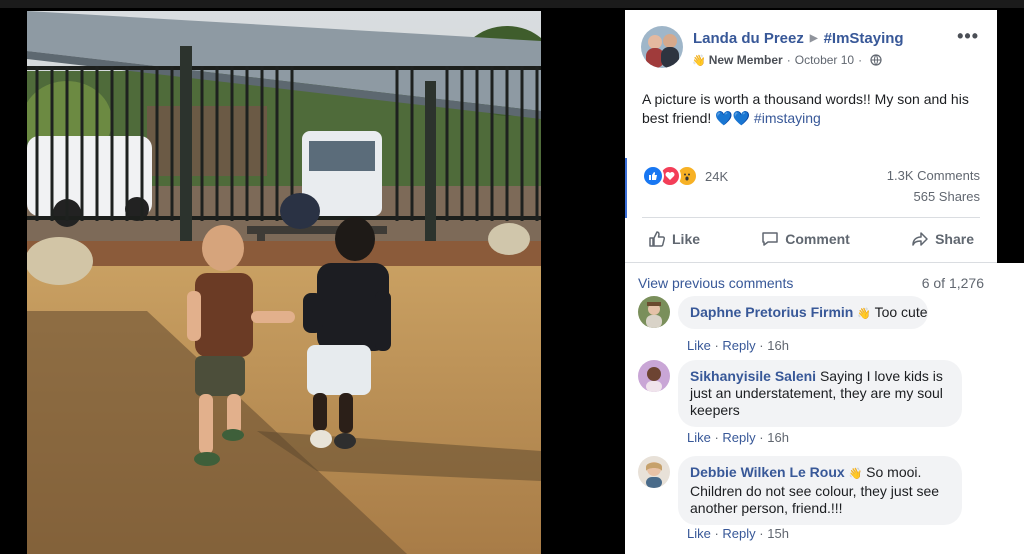 The width and height of the screenshot is (1024, 554). I want to click on share-button: Share, so click(942, 239).